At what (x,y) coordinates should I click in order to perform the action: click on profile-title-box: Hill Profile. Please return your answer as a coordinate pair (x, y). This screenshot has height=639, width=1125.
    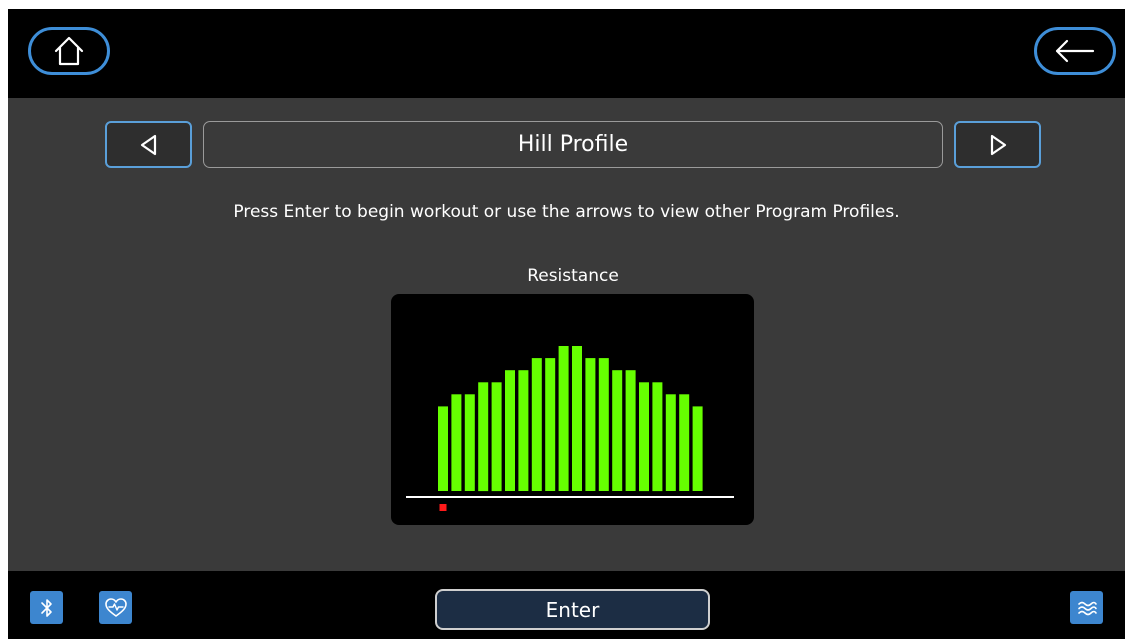
    Looking at the image, I should click on (573, 144).